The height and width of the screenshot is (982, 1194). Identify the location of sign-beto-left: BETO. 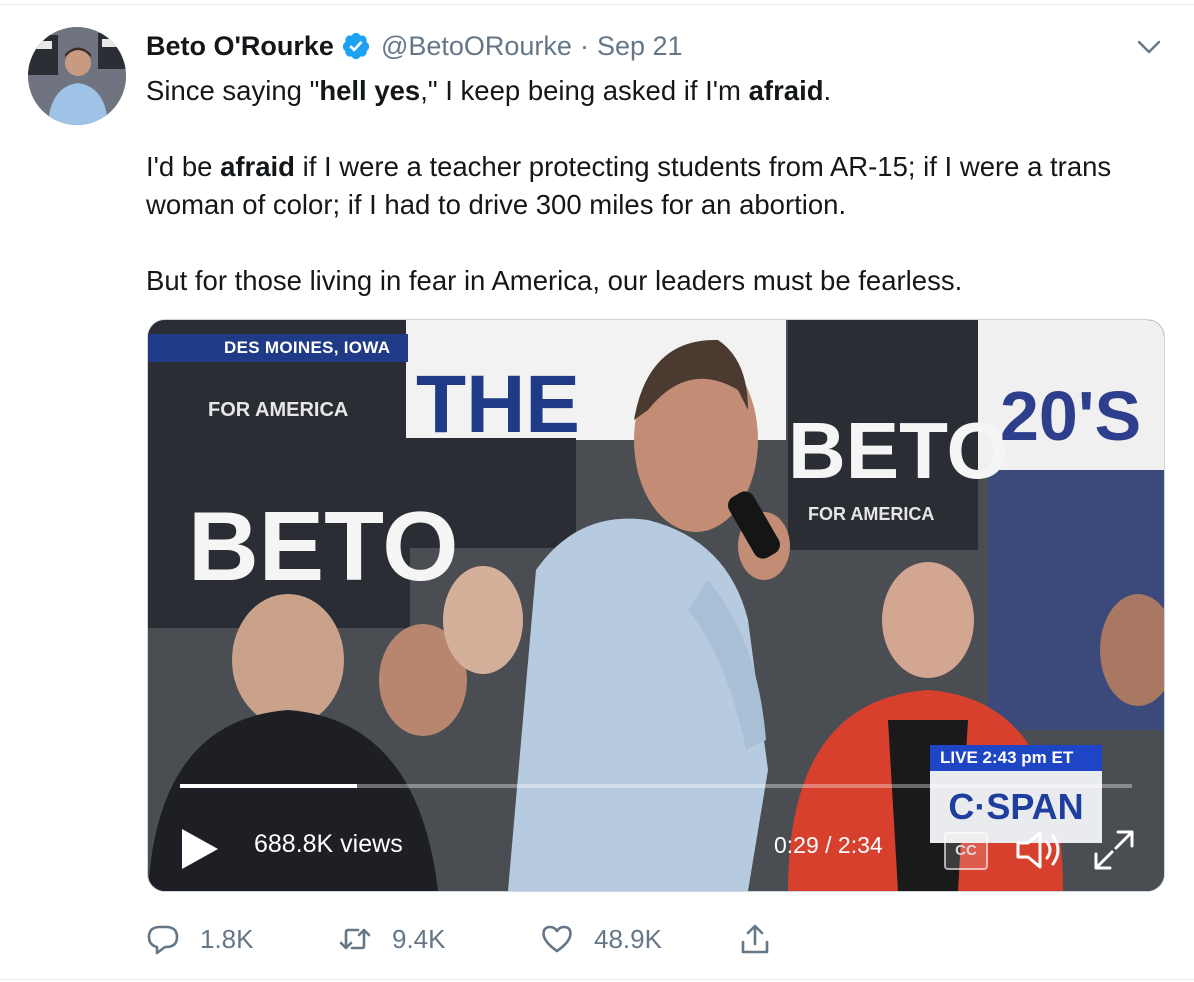
(323, 546).